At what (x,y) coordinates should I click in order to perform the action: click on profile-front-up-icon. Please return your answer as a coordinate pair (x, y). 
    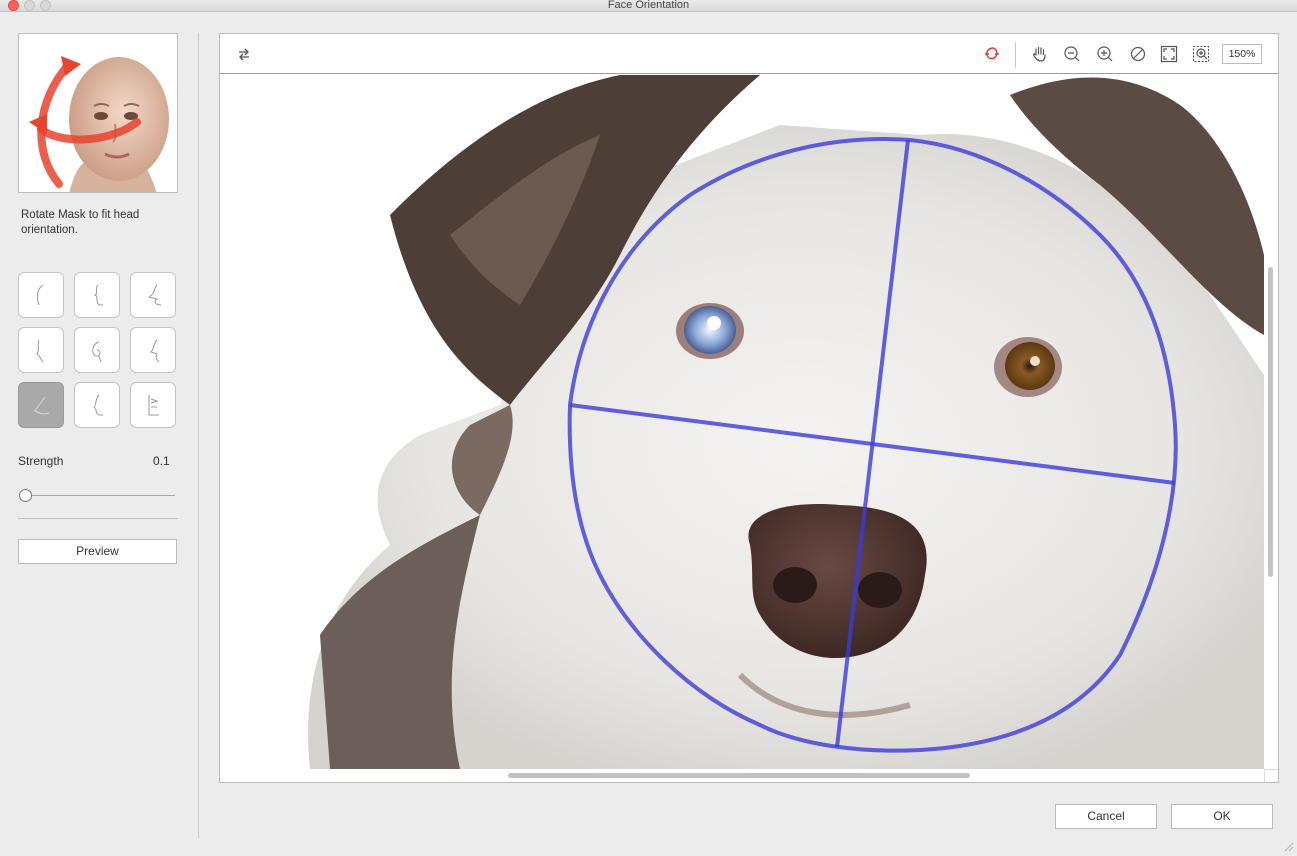
    Looking at the image, I should click on (98, 295).